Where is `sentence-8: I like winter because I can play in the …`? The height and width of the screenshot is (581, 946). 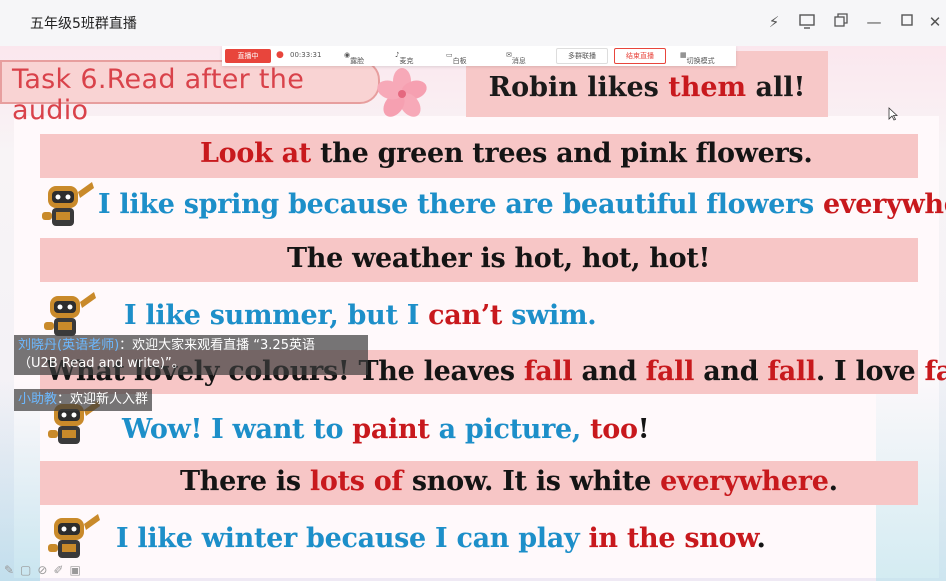
sentence-8: I like winter because I can play in the … is located at coordinates (441, 538).